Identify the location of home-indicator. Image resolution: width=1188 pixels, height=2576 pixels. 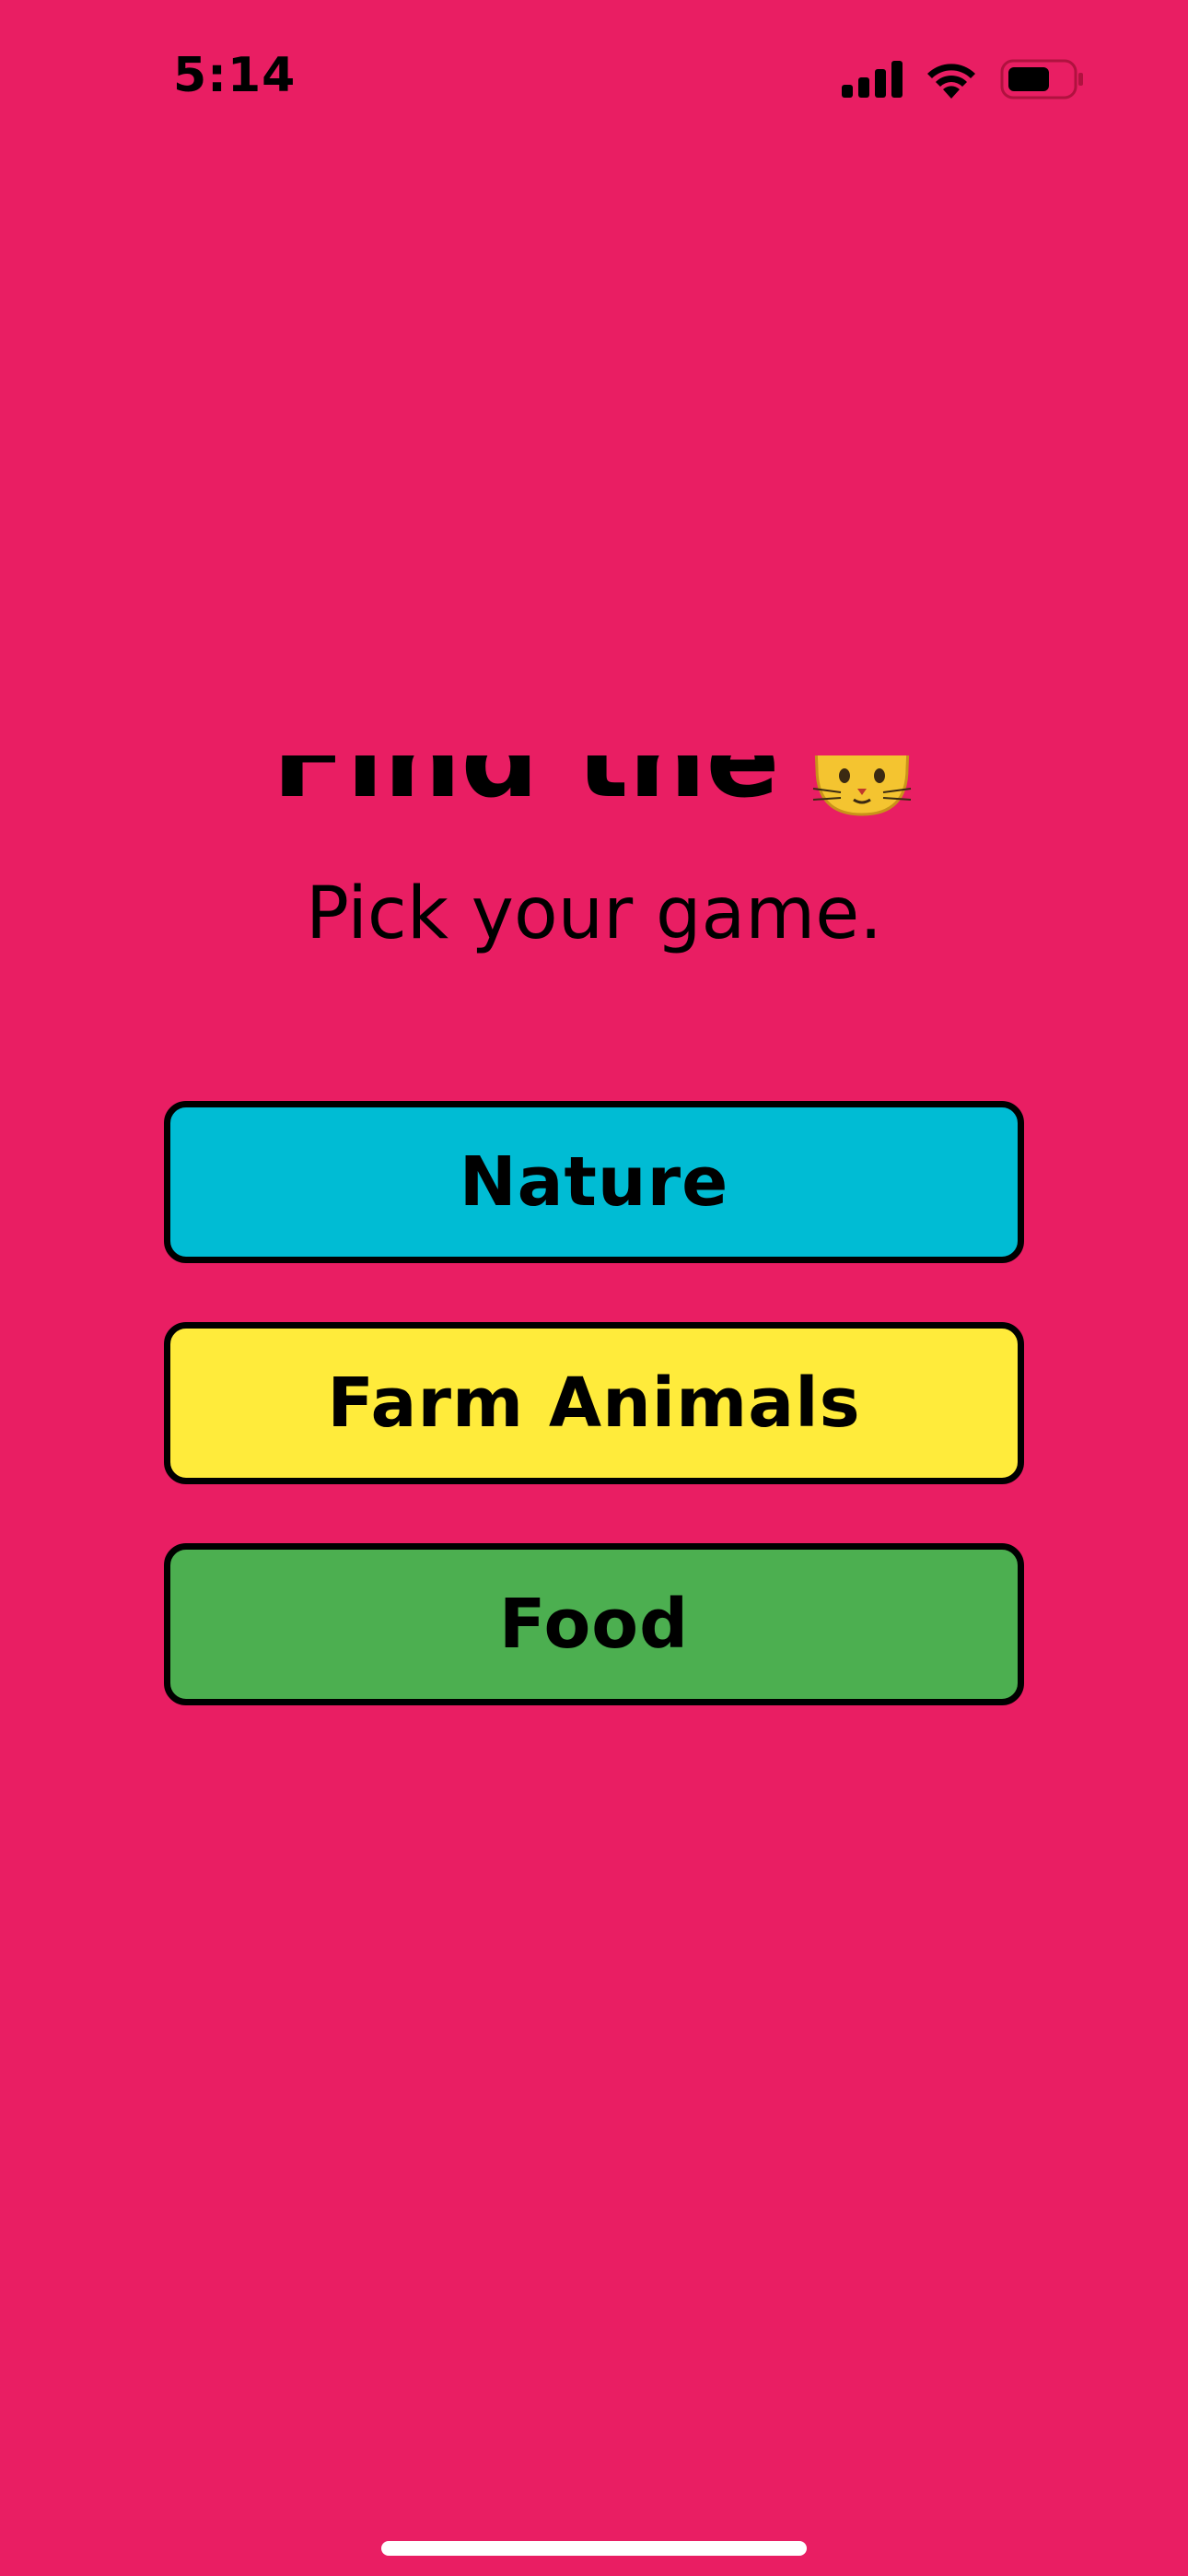
(594, 2548).